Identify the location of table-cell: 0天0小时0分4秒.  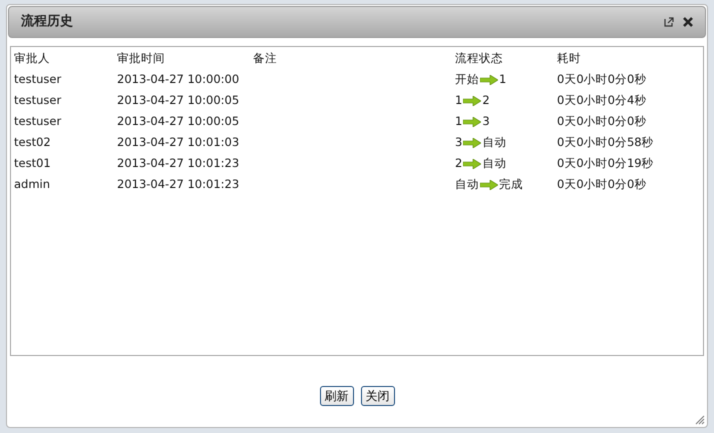
(601, 99).